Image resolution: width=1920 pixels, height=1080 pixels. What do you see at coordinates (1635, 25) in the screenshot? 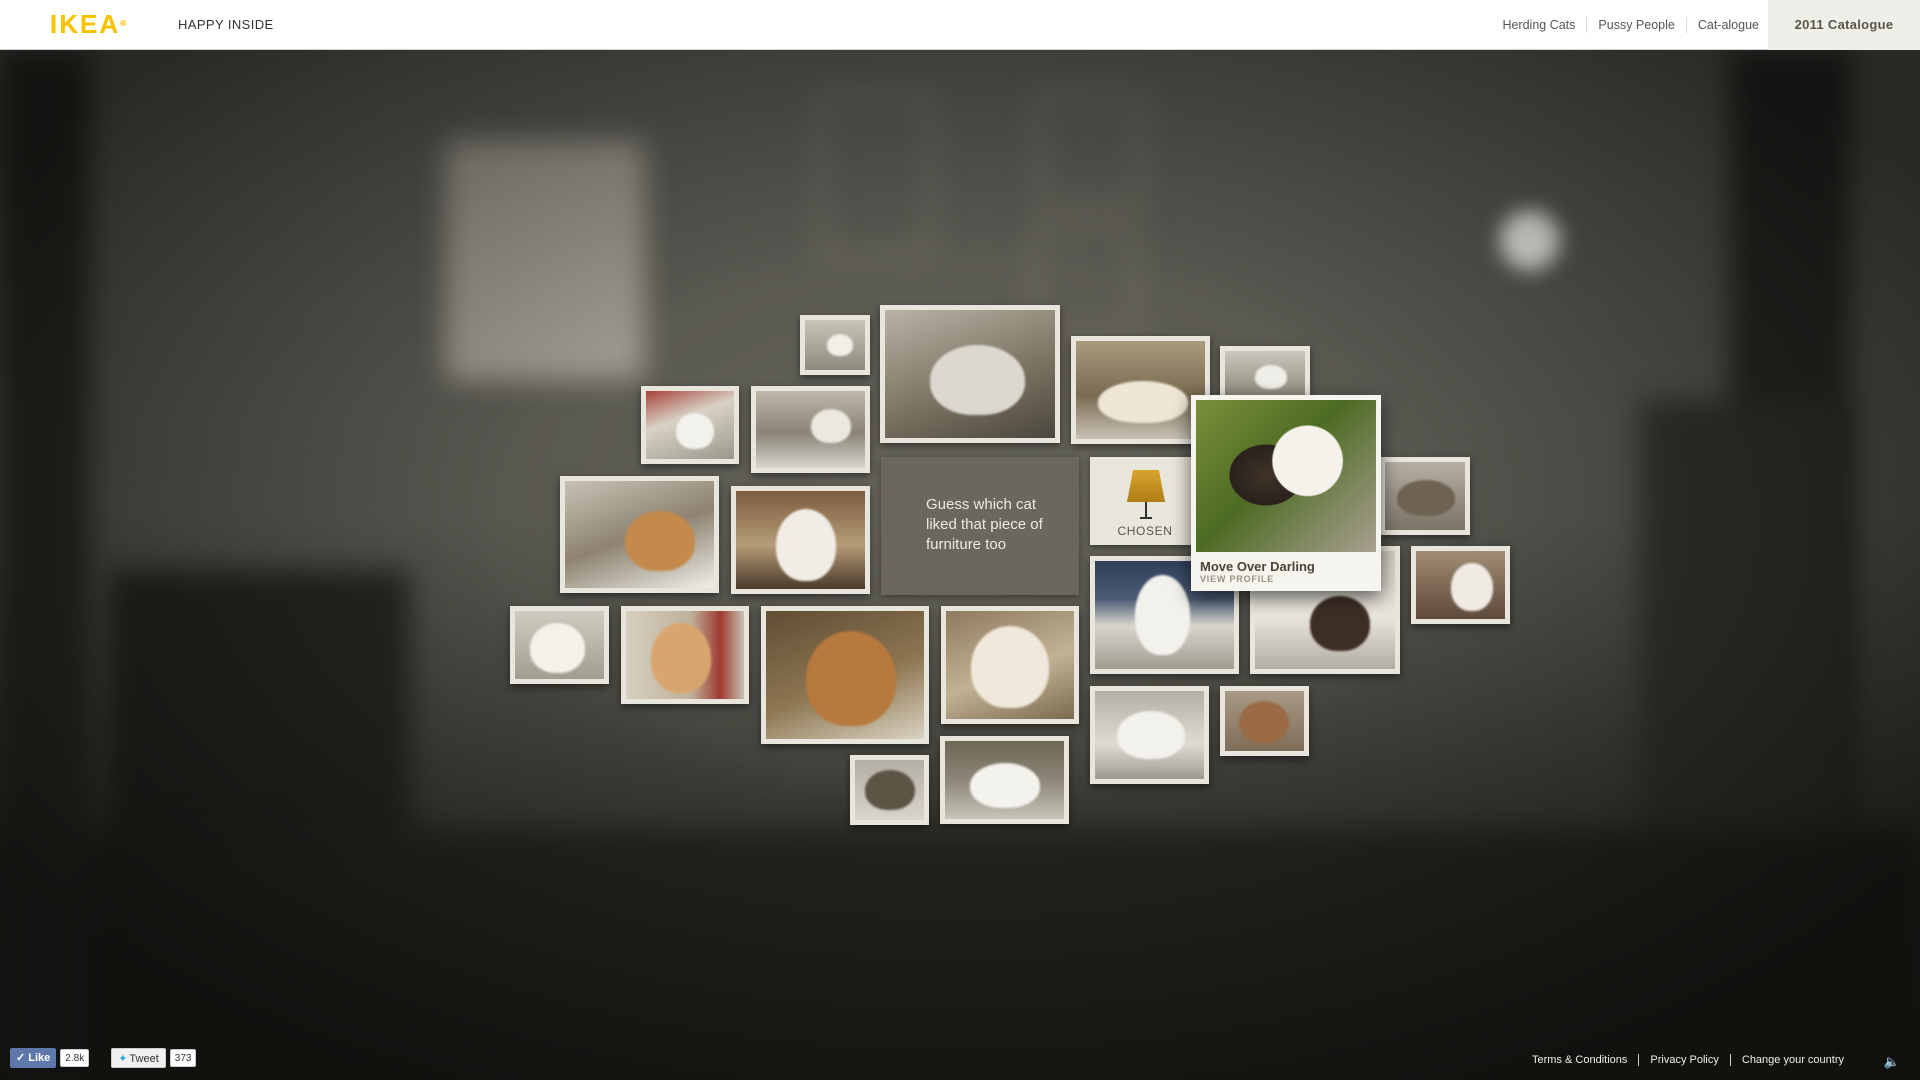
I see `nav-pussy-people: Pussy People` at bounding box center [1635, 25].